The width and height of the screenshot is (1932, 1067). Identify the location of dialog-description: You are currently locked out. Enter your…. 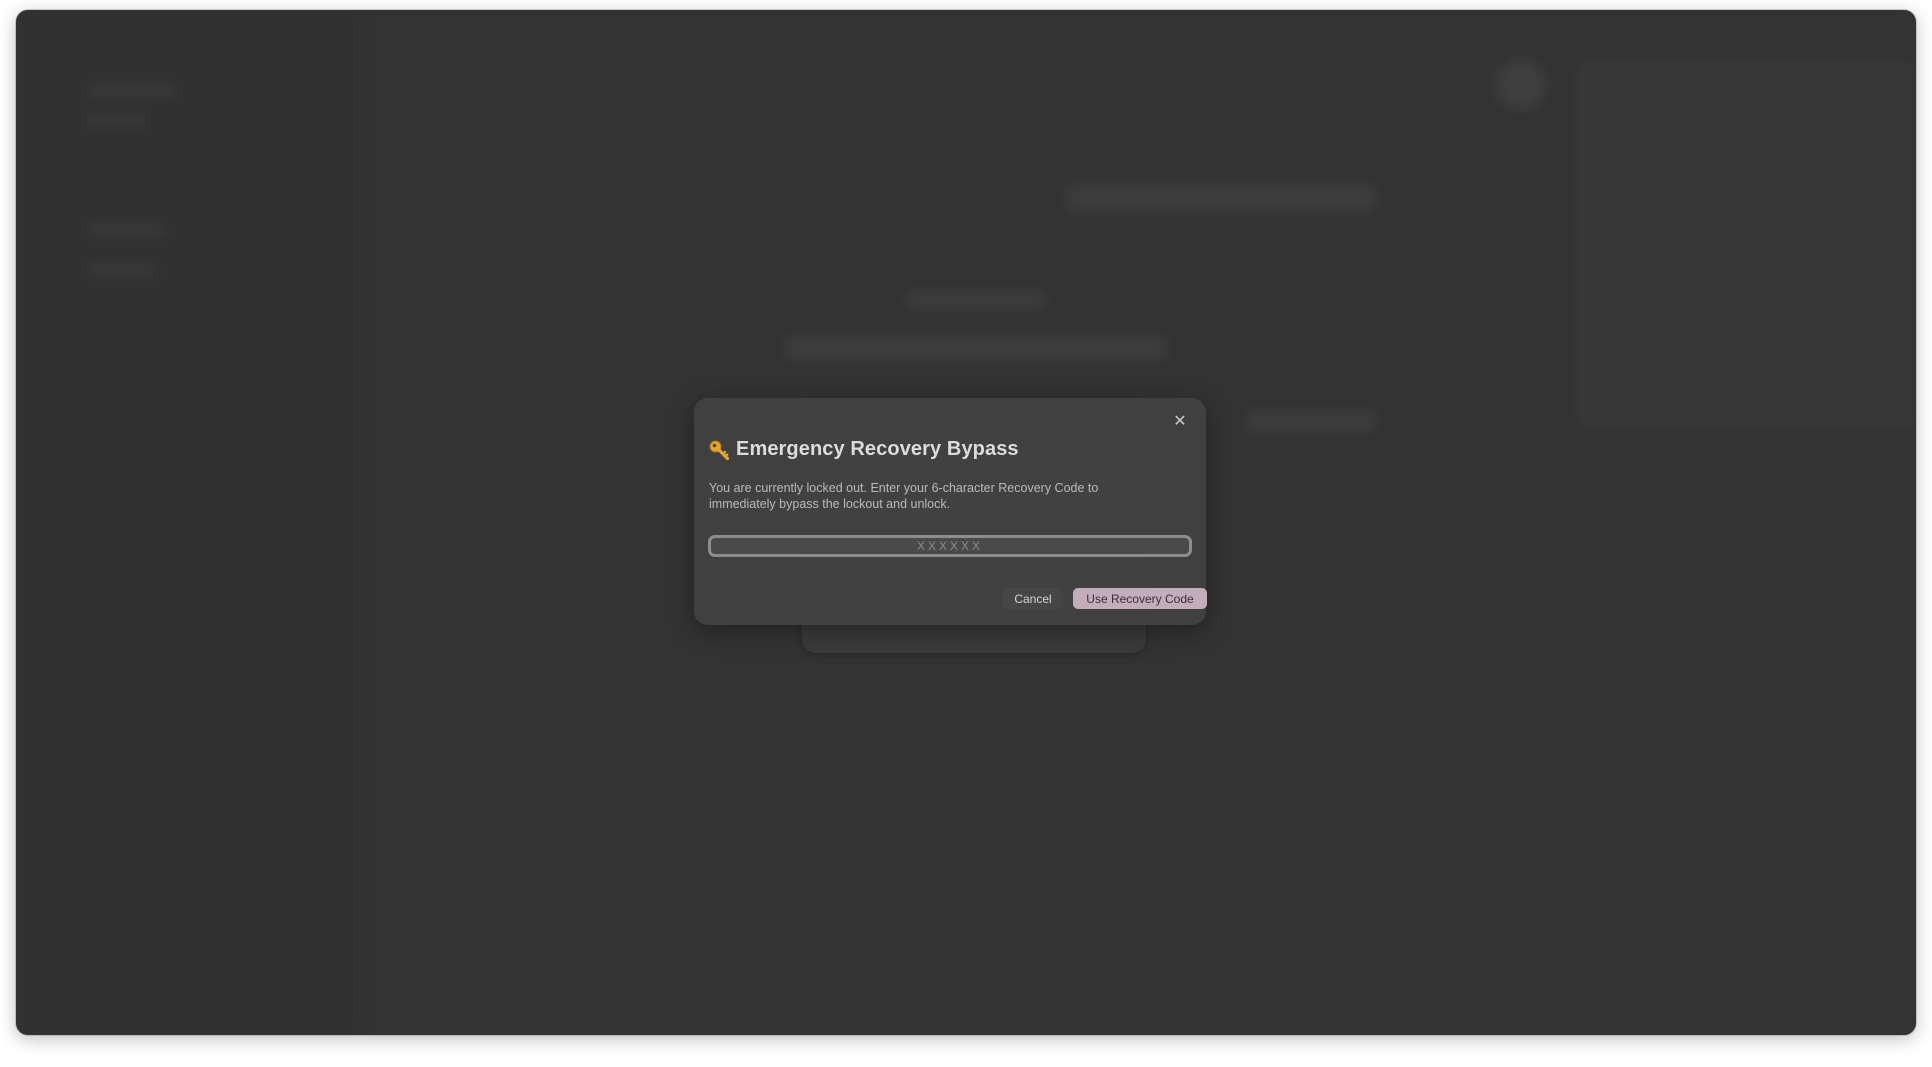
(904, 496).